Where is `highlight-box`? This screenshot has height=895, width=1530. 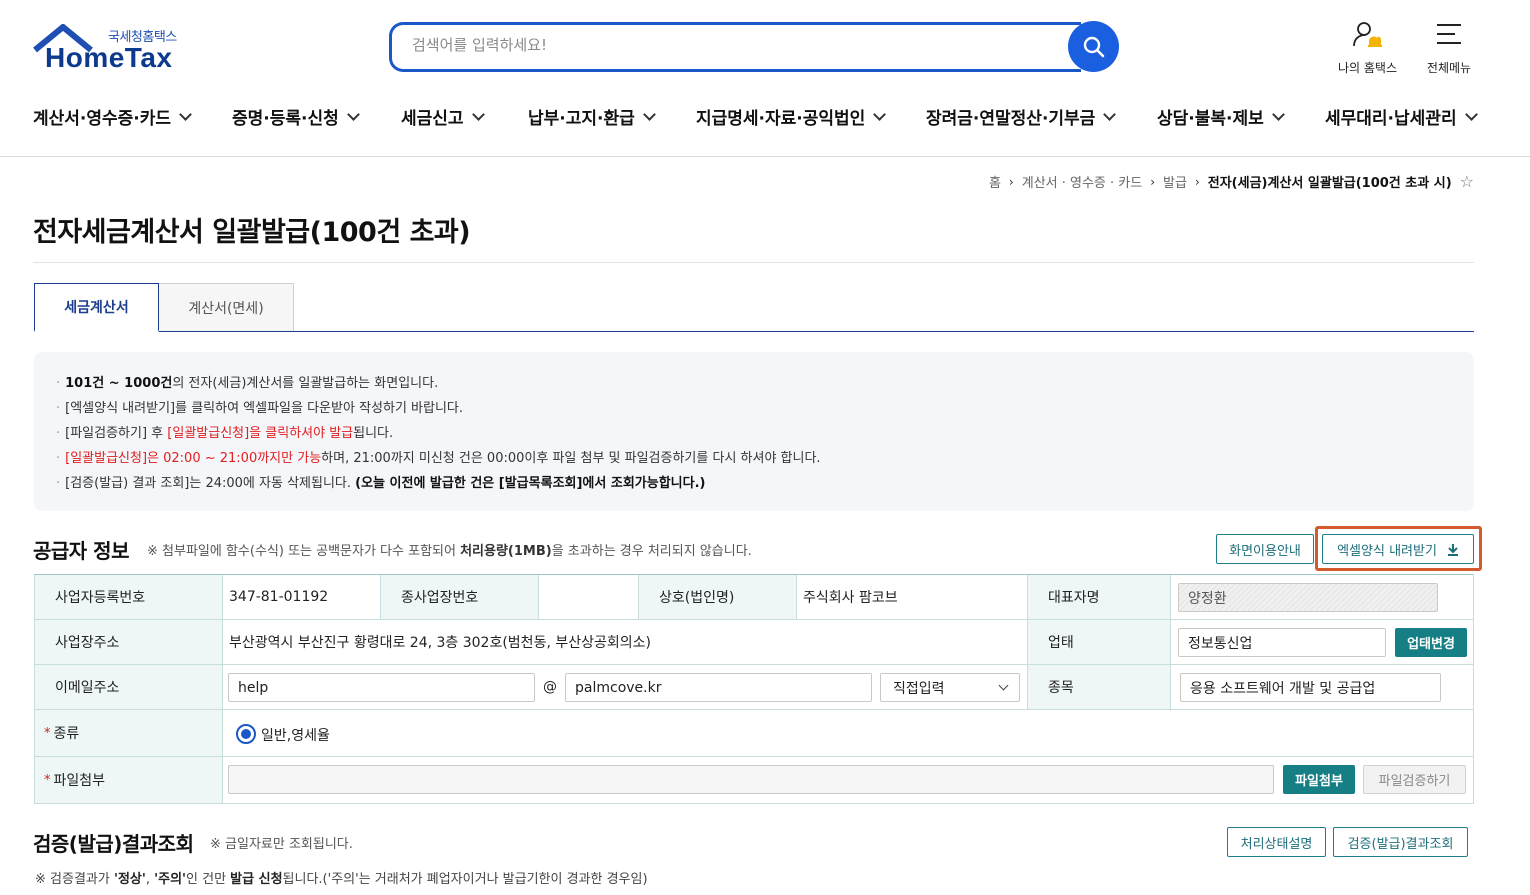
highlight-box is located at coordinates (1398, 548).